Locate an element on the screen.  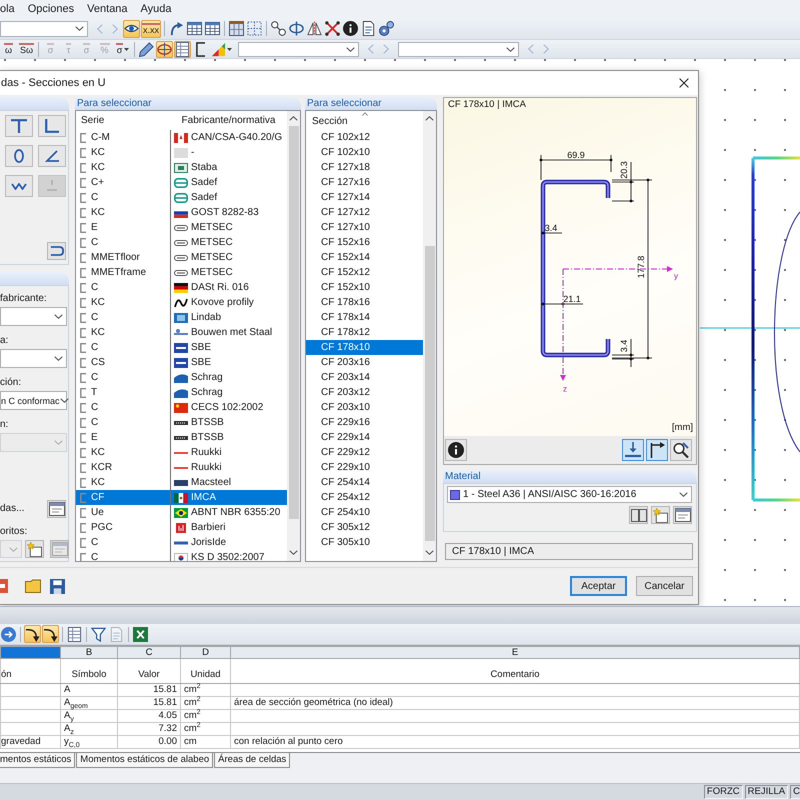
status-field: C is located at coordinates (795, 792).